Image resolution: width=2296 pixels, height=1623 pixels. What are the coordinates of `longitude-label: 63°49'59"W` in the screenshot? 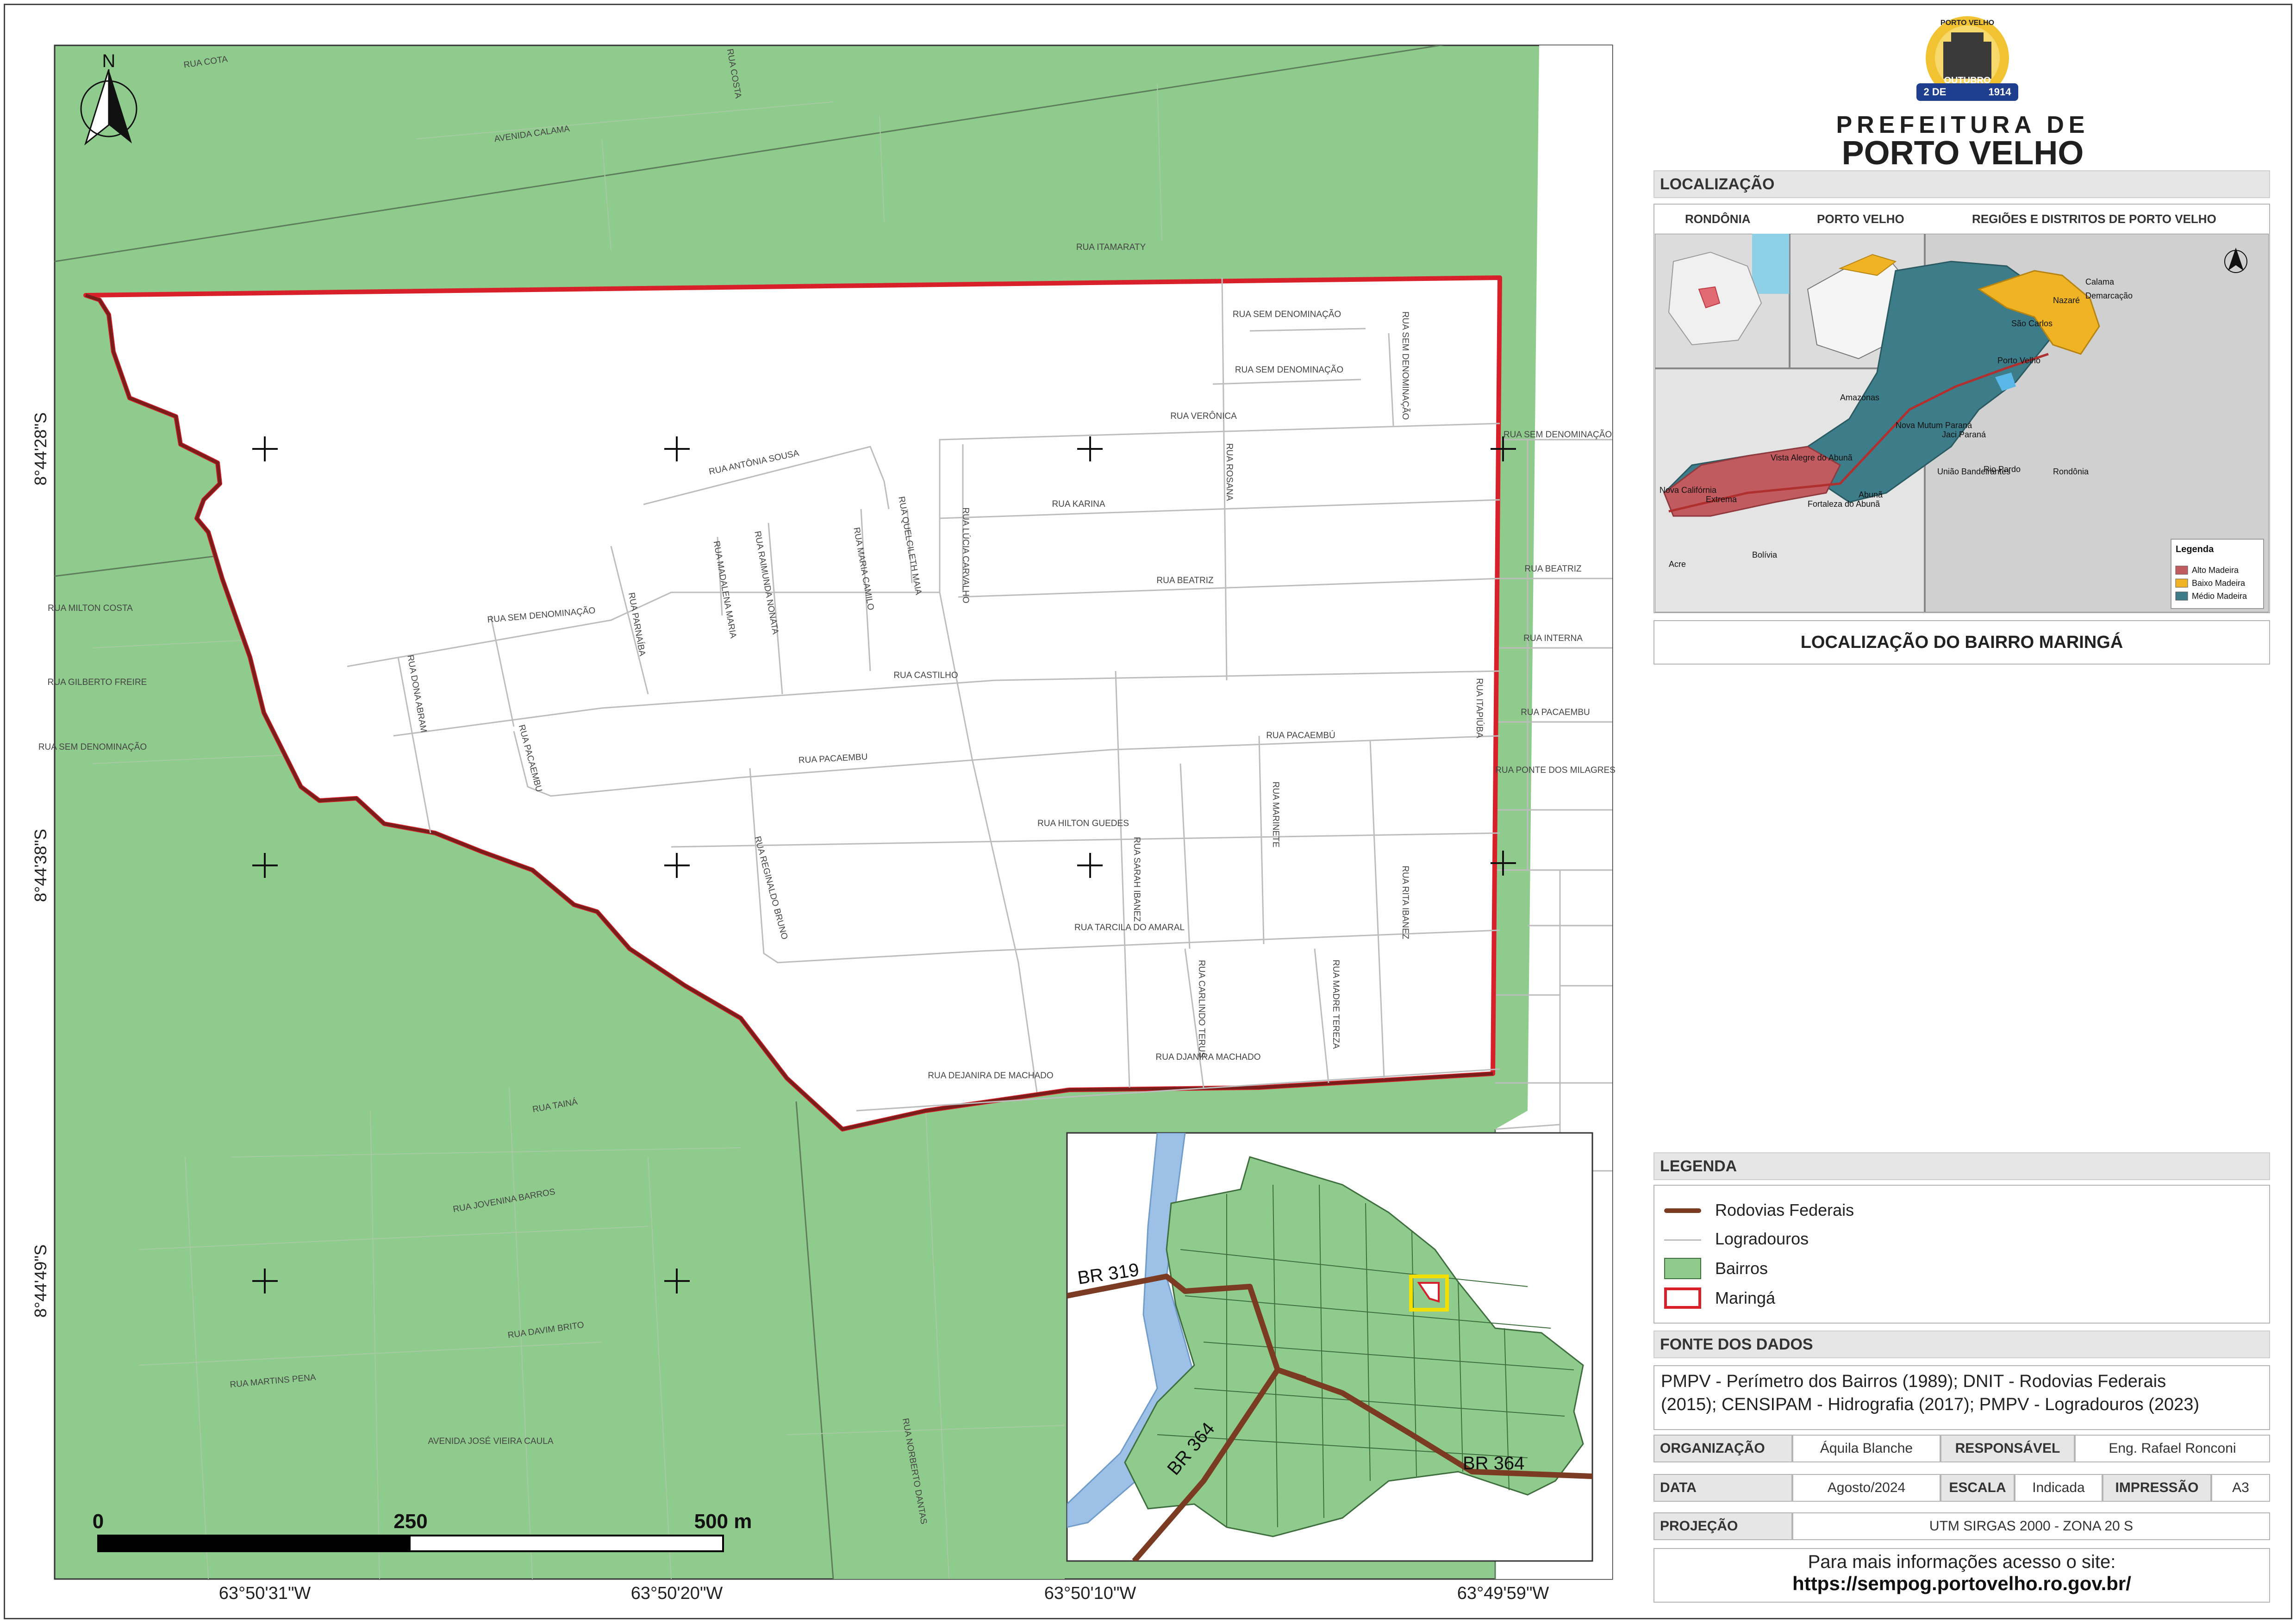 It's located at (1503, 1593).